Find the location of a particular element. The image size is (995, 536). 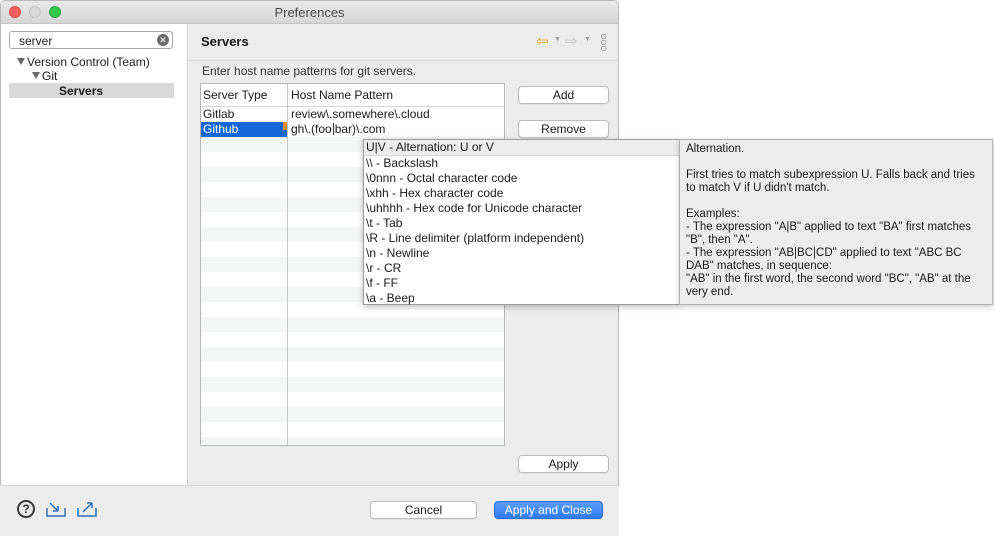

title-bar: Preferences is located at coordinates (309, 12).